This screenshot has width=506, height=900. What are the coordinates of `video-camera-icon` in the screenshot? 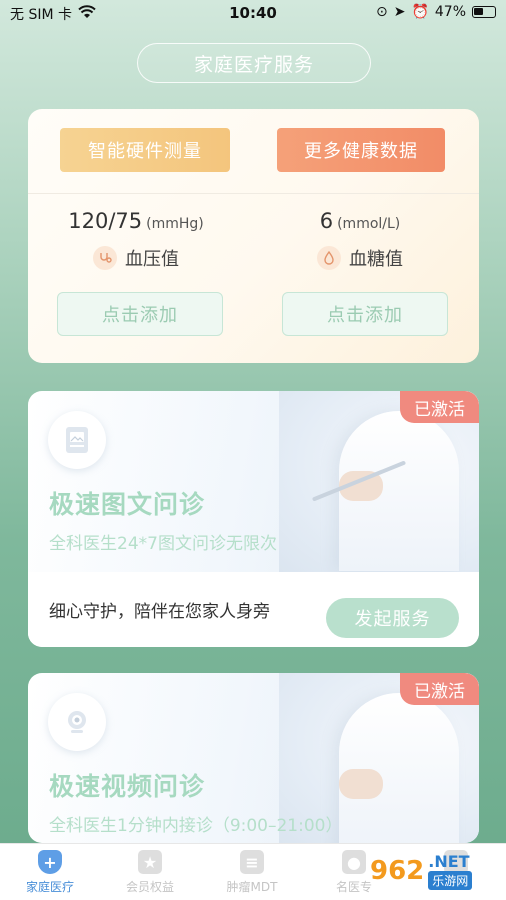 It's located at (77, 722).